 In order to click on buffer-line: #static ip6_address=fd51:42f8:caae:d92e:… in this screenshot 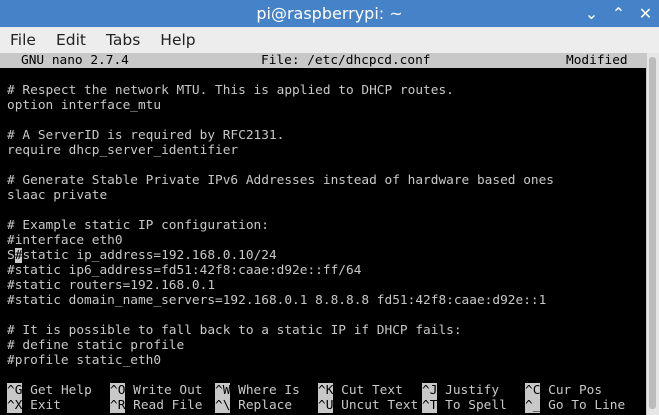, I will do `click(184, 270)`.